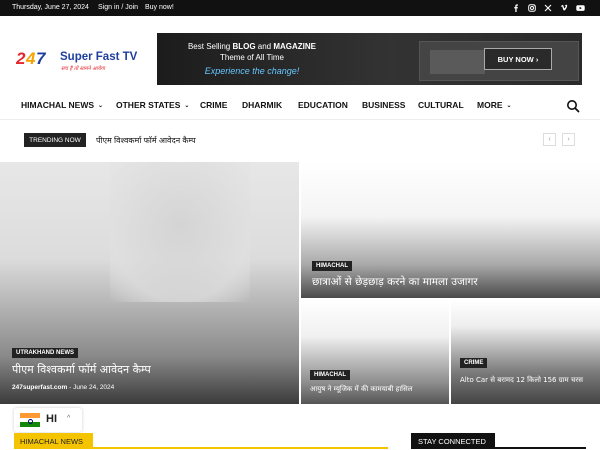 This screenshot has height=450, width=600. What do you see at coordinates (568, 139) in the screenshot?
I see `trending-next-button: ›` at bounding box center [568, 139].